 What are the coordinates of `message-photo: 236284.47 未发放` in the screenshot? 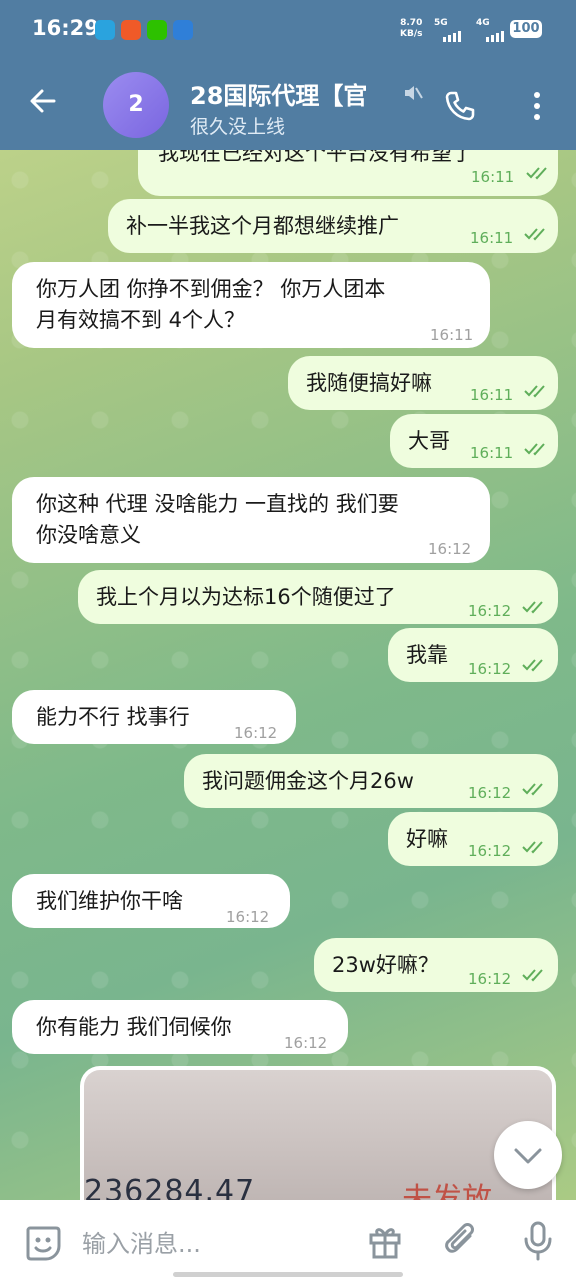 It's located at (318, 1136).